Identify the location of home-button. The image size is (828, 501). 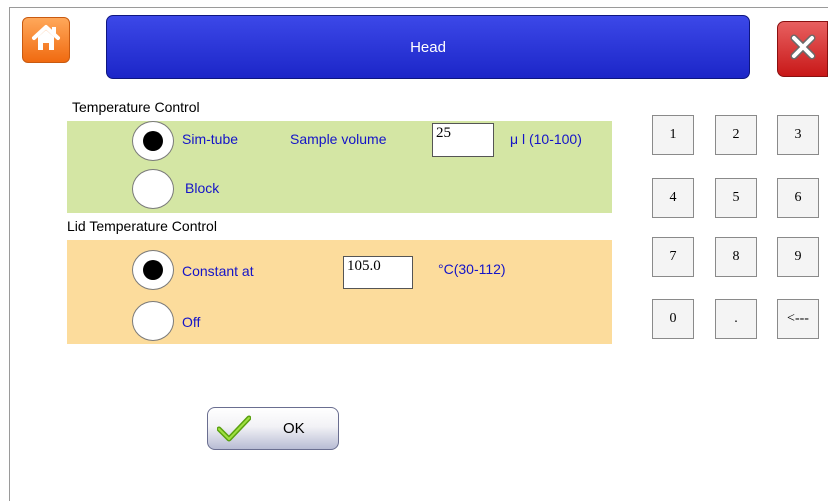
(46, 40).